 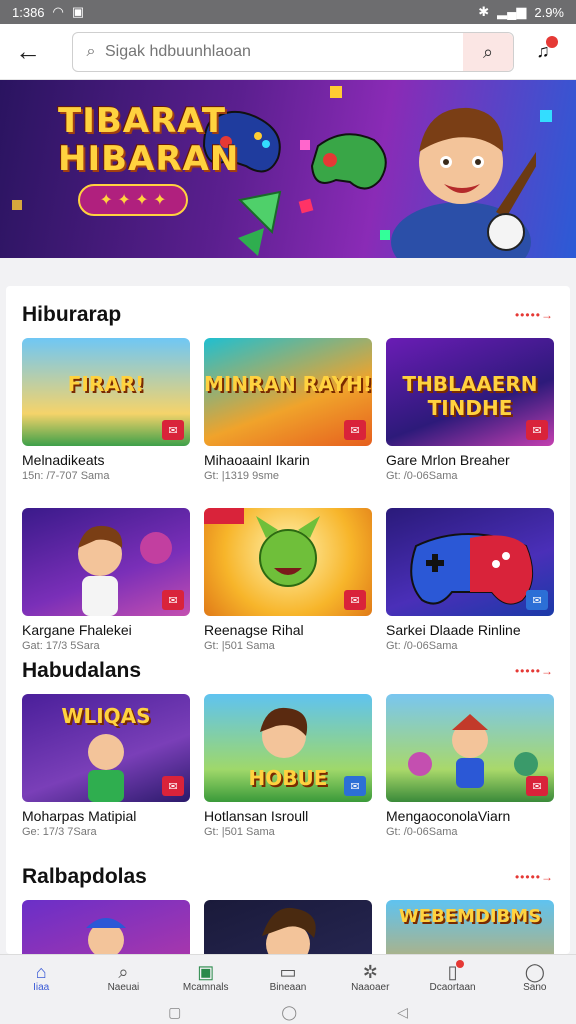 I want to click on signal-icon: ▂▄▆, so click(x=512, y=11).